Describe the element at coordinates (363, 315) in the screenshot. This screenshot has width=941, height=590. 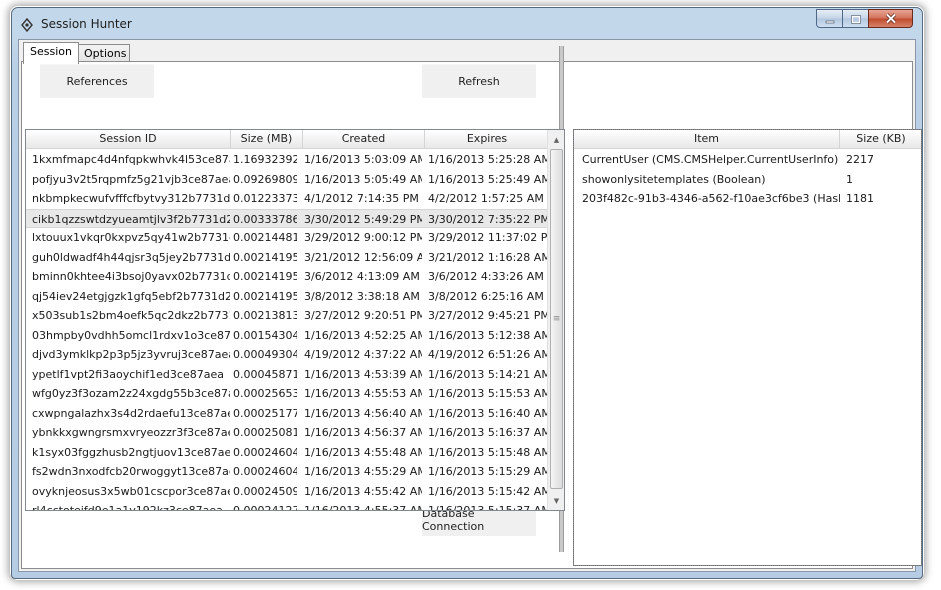
I see `created-cell: 3/27/2012 9:20:51 PM` at that location.